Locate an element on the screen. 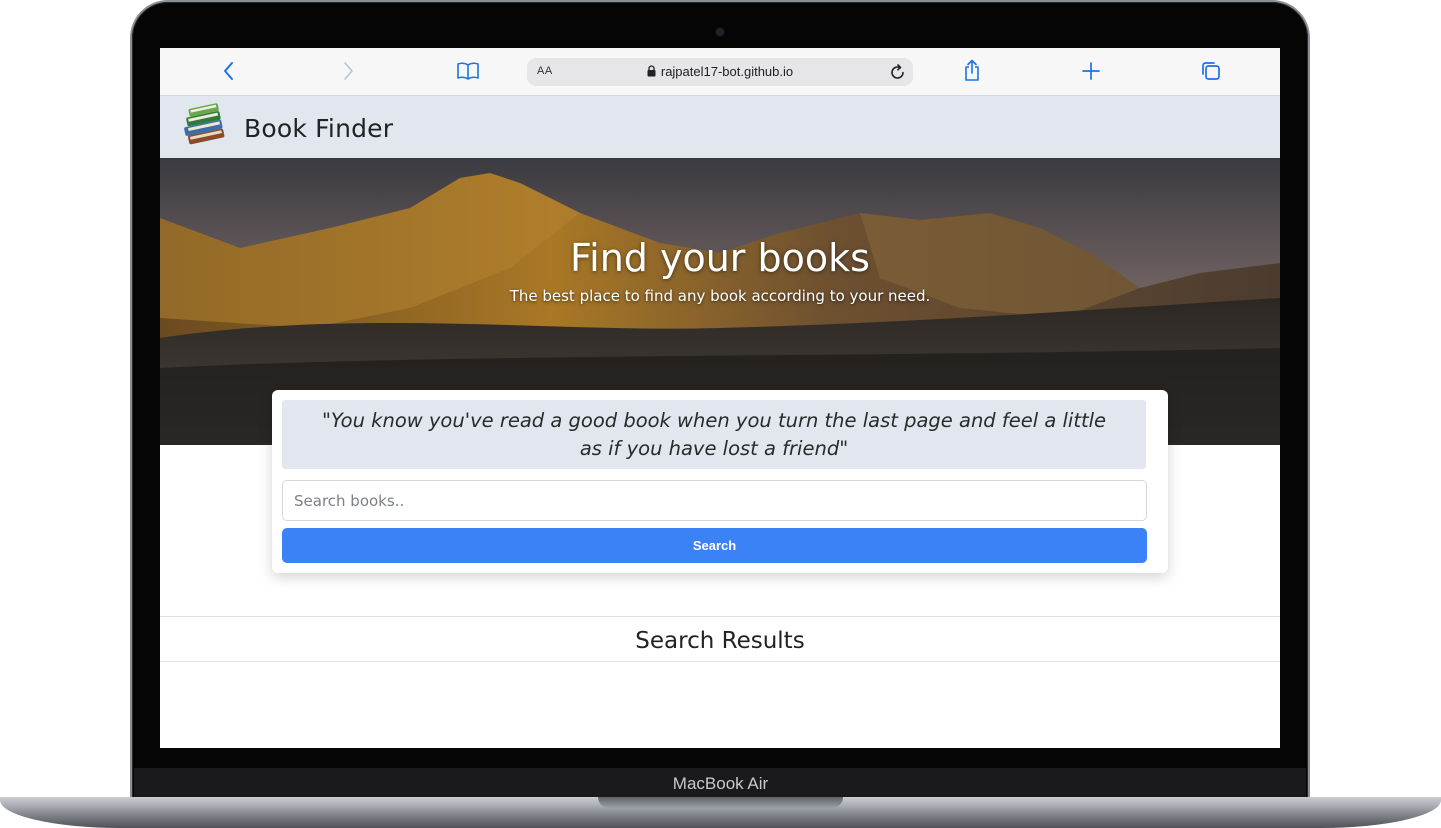  laptop-hinge-notch is located at coordinates (720, 802).